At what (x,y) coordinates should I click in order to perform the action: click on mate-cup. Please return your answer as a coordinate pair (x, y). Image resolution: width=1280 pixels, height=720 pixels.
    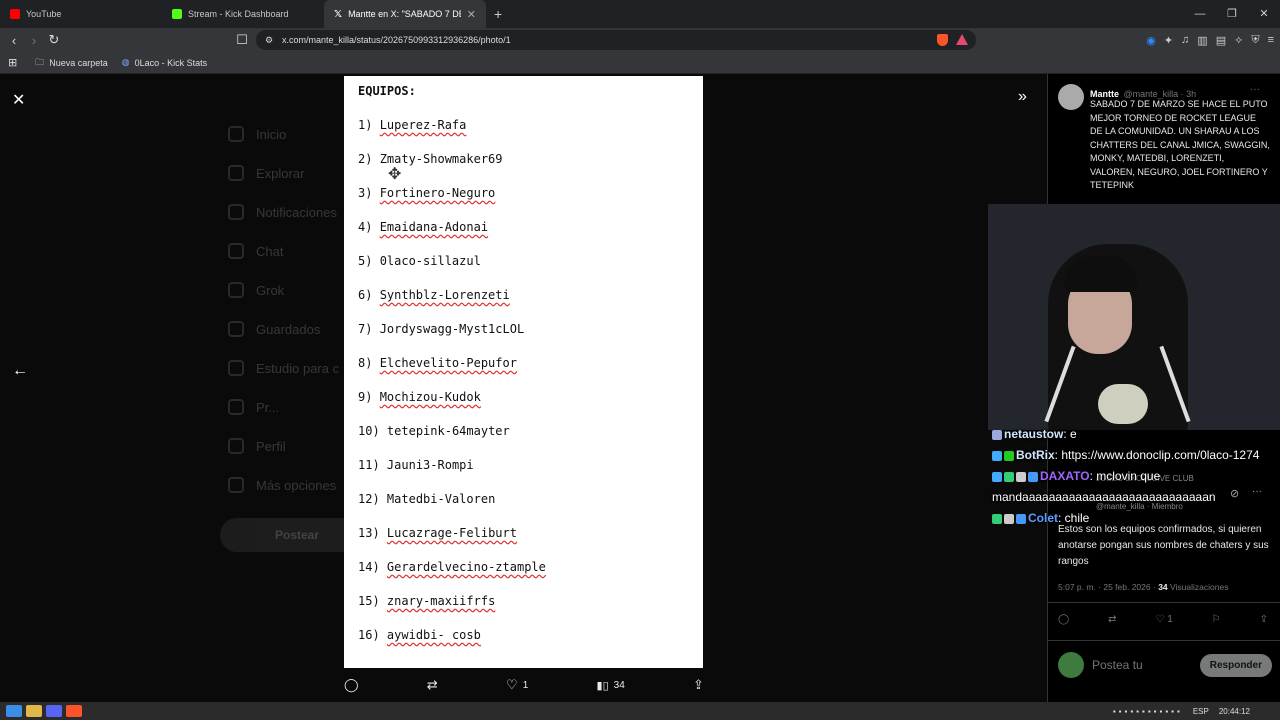
    Looking at the image, I should click on (1123, 404).